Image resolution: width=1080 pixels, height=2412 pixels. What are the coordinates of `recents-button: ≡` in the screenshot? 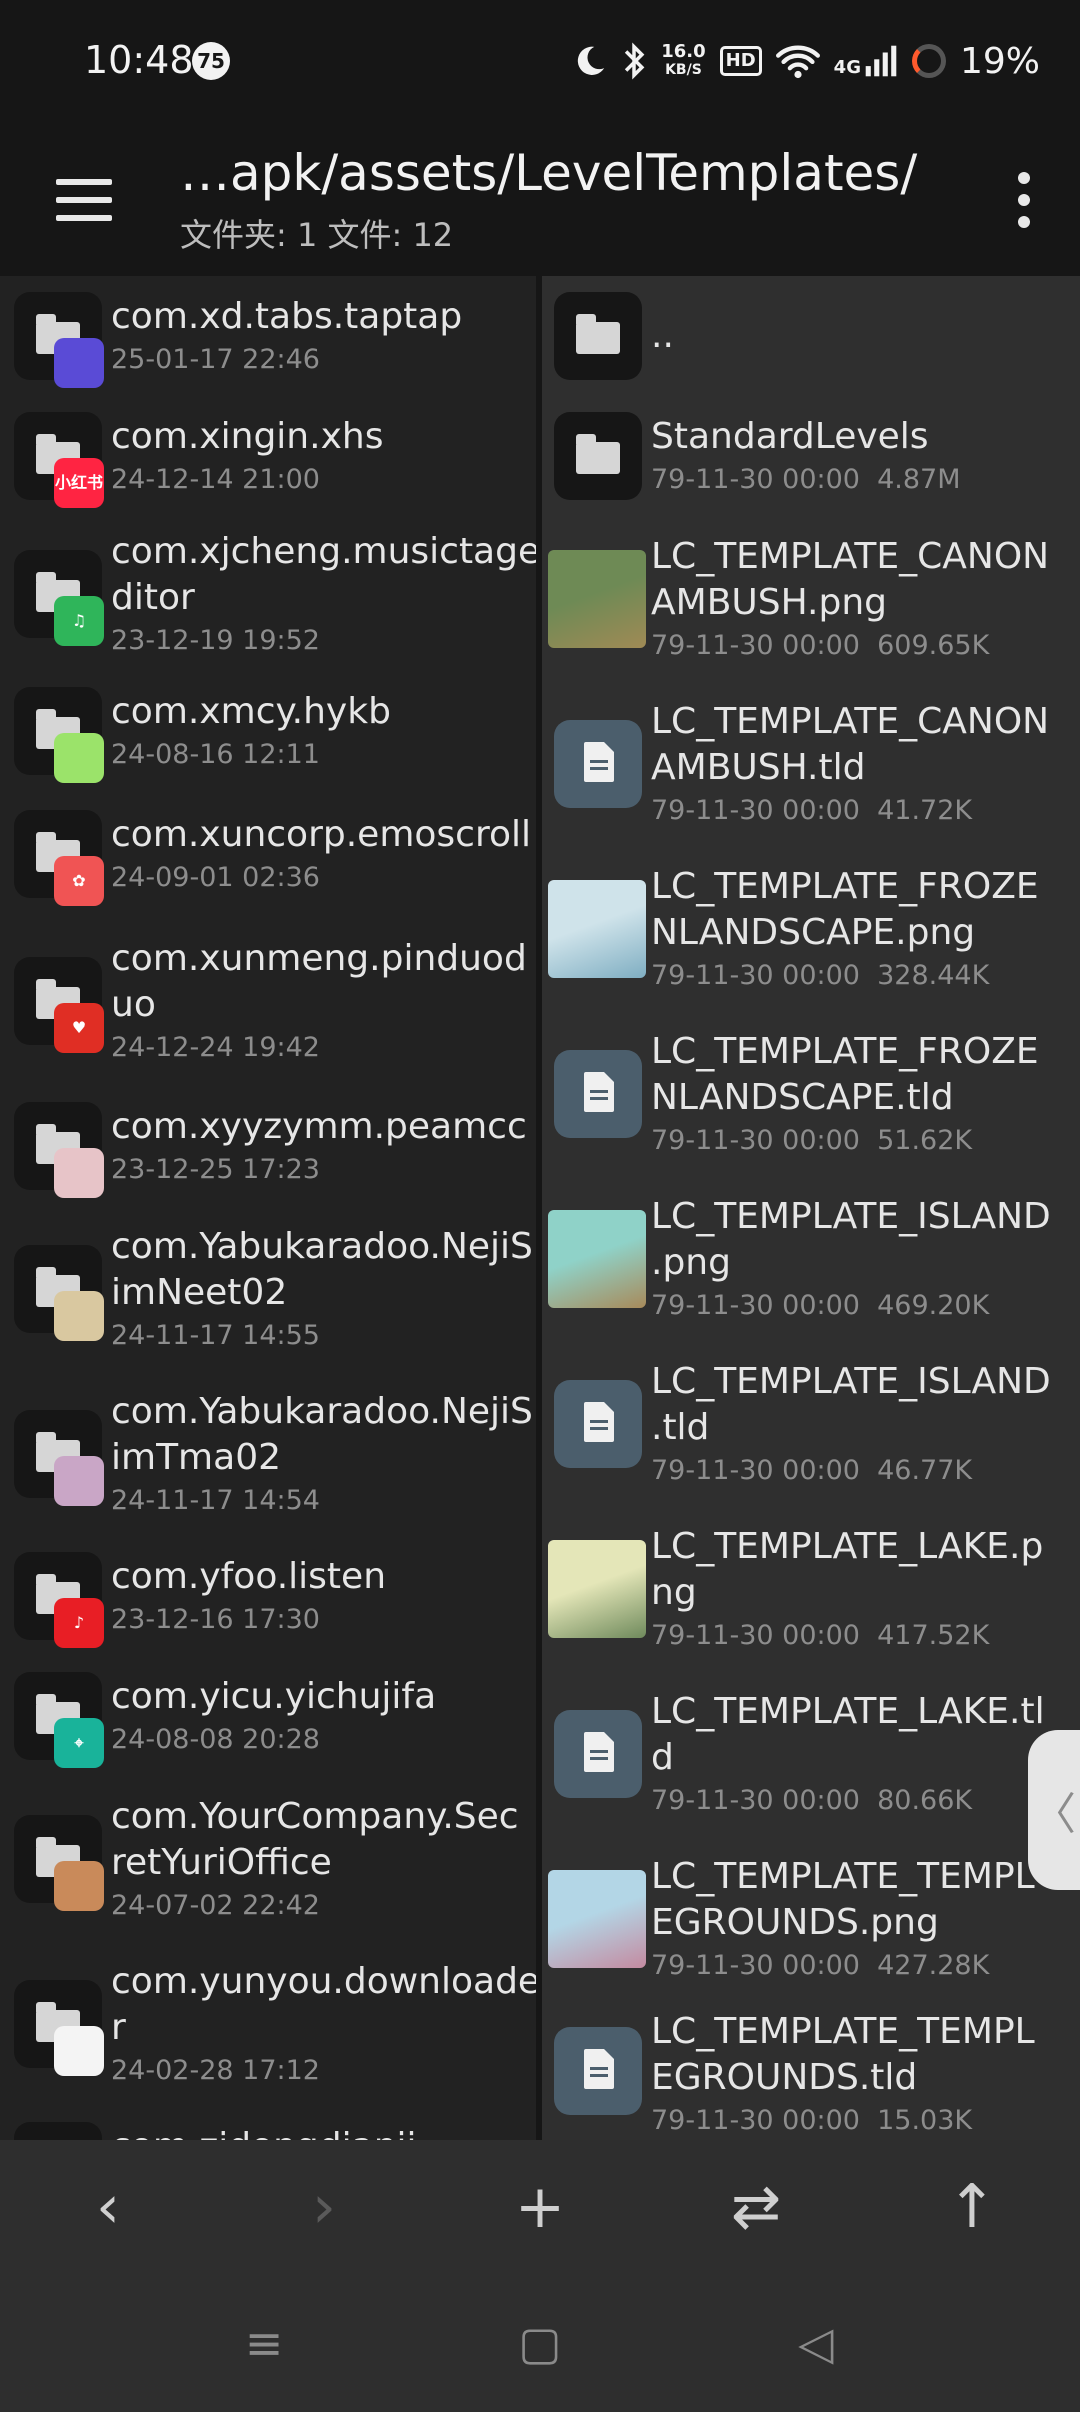 It's located at (264, 2343).